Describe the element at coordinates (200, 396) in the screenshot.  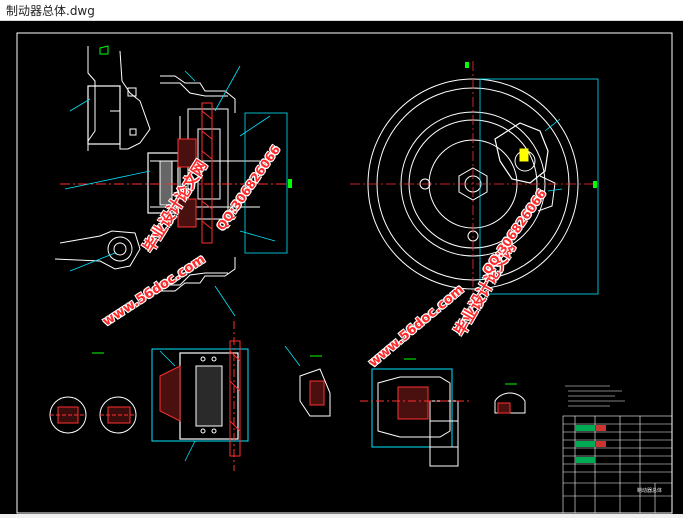
I see `caliper-section-view` at that location.